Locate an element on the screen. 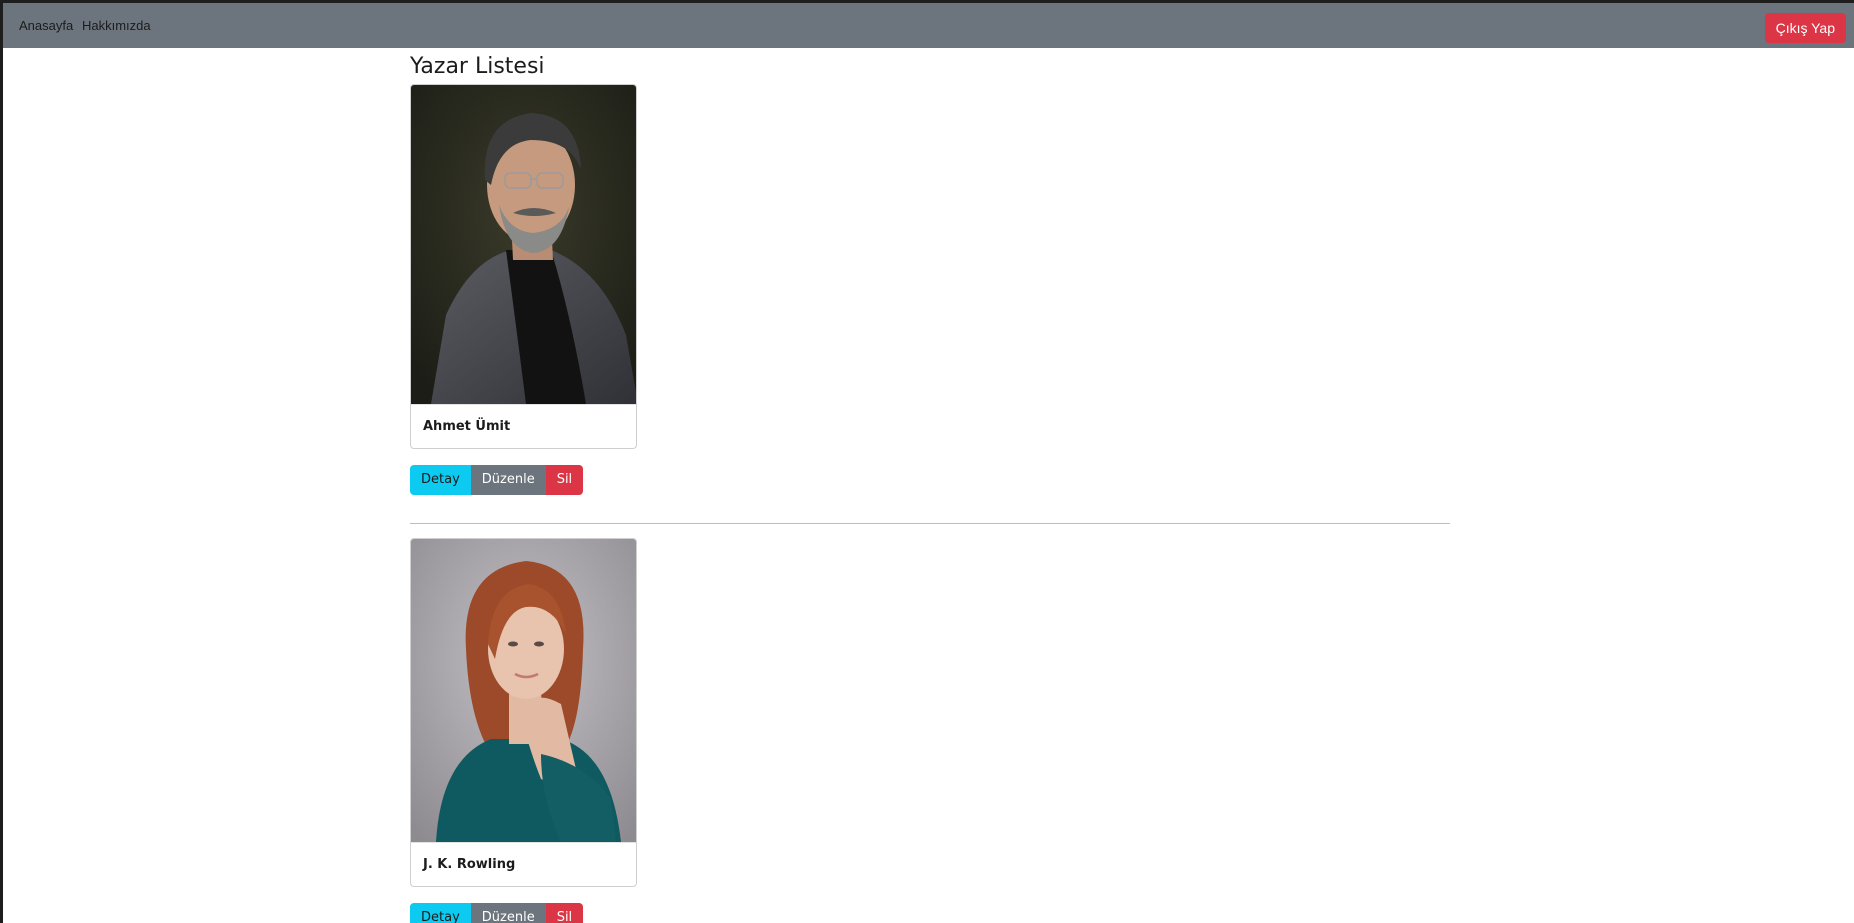 Image resolution: width=1854 pixels, height=923 pixels. top-navbar: Anasayfa Hakkımızda Çıkış Yap is located at coordinates (928, 25).